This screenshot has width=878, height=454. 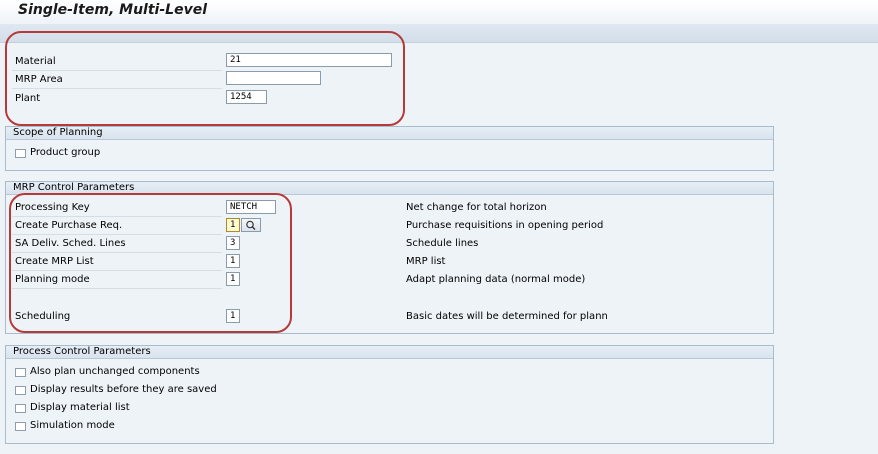 What do you see at coordinates (233, 225) in the screenshot?
I see `create-purchase-req-input: 1` at bounding box center [233, 225].